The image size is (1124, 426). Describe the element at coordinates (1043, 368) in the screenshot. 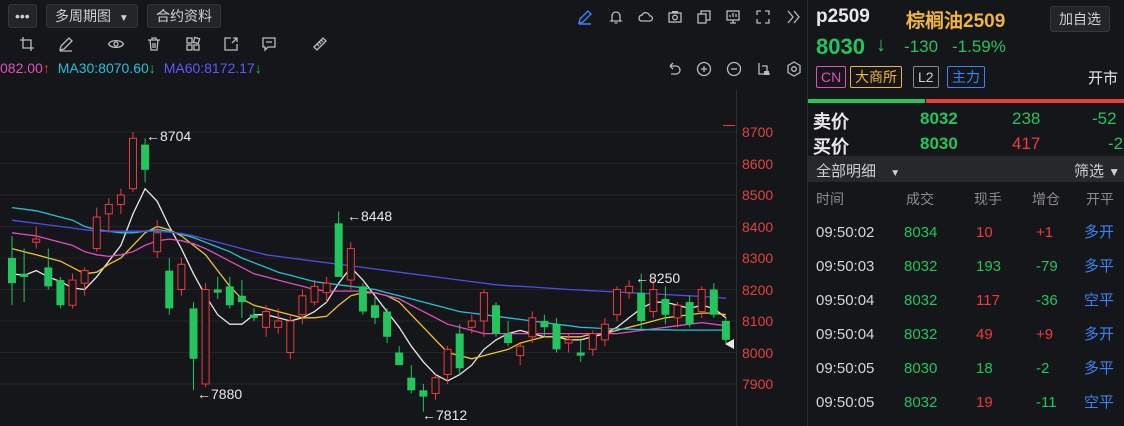

I see `trade-oi-change: -2` at that location.